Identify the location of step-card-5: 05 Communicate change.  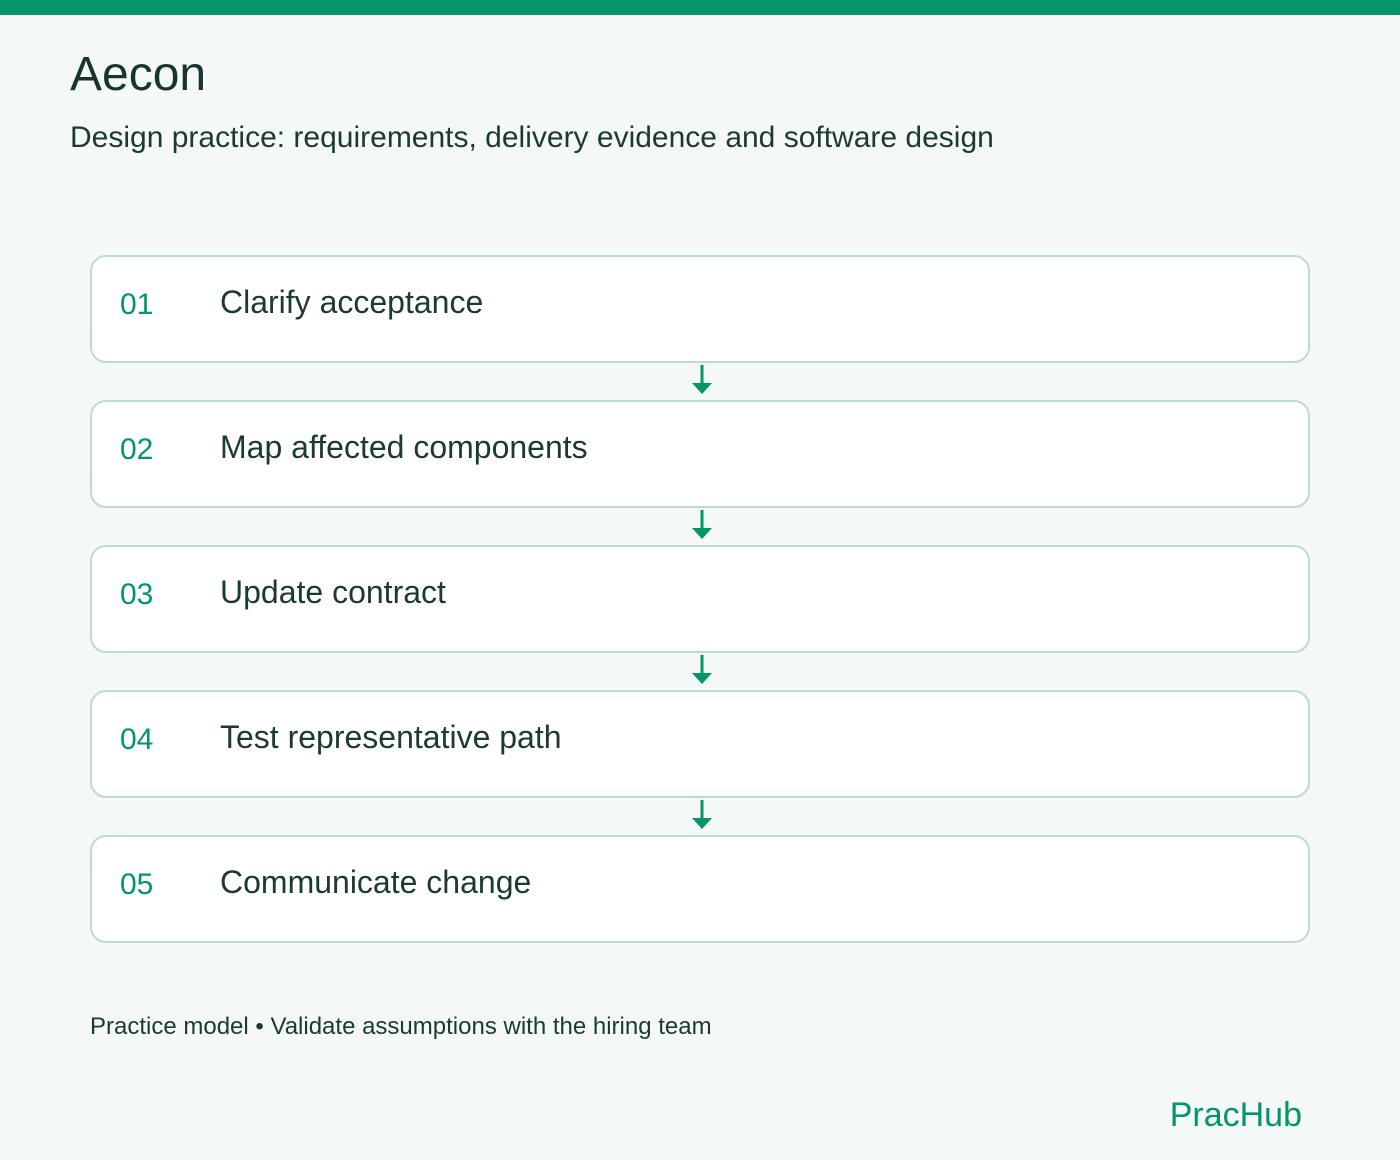
(700, 889).